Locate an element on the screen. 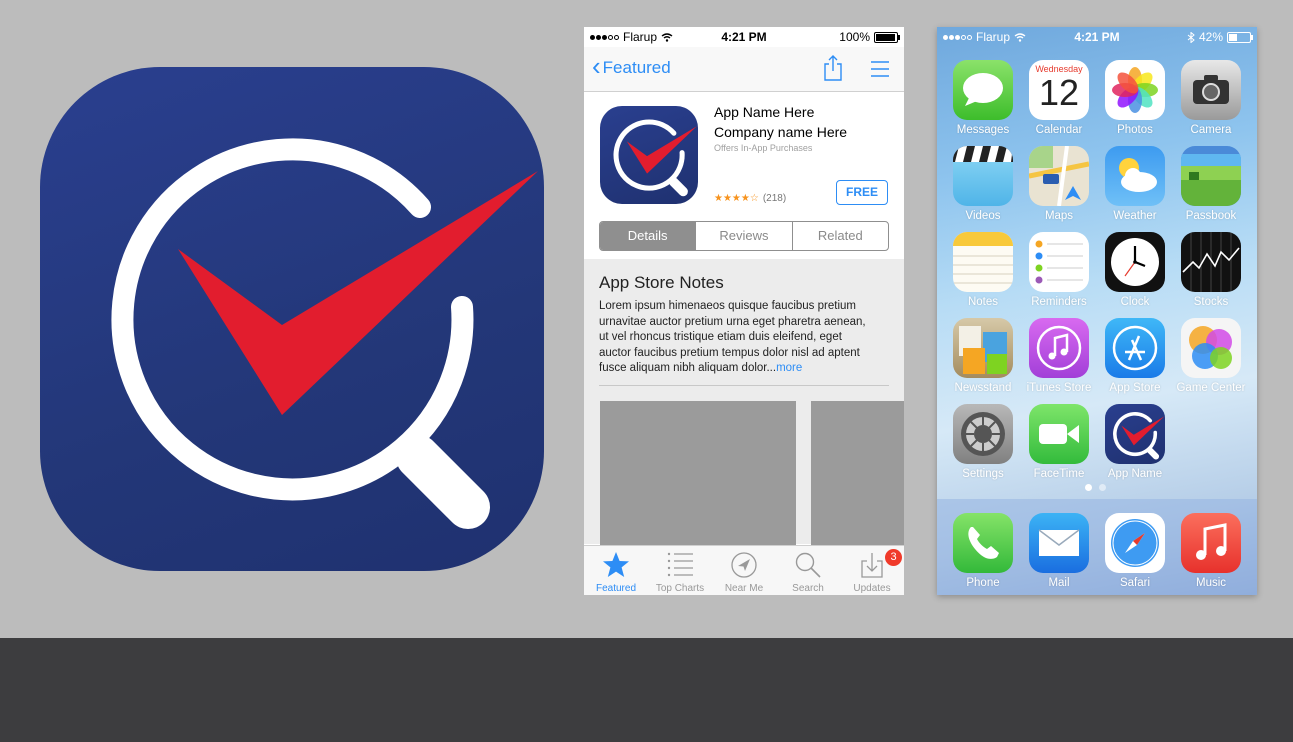 This screenshot has height=742, width=1293. app-label: Videos is located at coordinates (983, 216).